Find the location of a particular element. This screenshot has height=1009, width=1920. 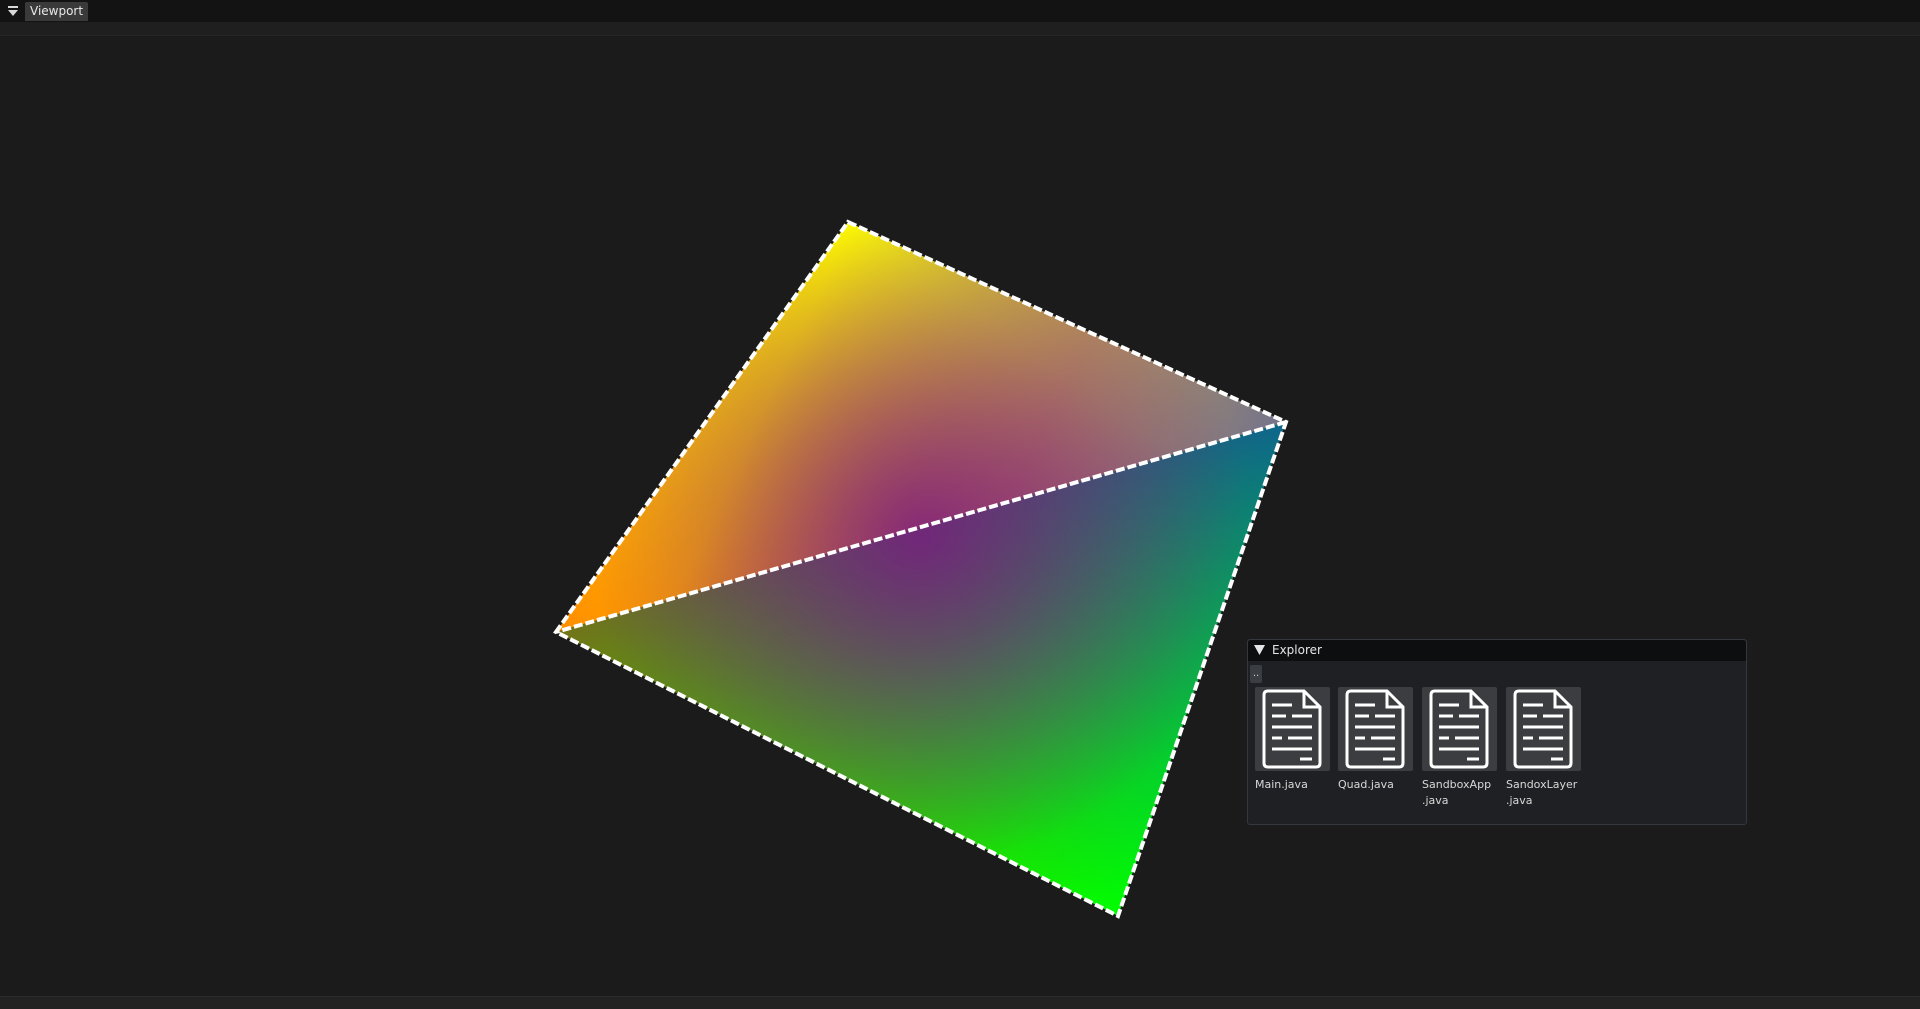

file-item-quad-java: Quad.java is located at coordinates (1377, 740).